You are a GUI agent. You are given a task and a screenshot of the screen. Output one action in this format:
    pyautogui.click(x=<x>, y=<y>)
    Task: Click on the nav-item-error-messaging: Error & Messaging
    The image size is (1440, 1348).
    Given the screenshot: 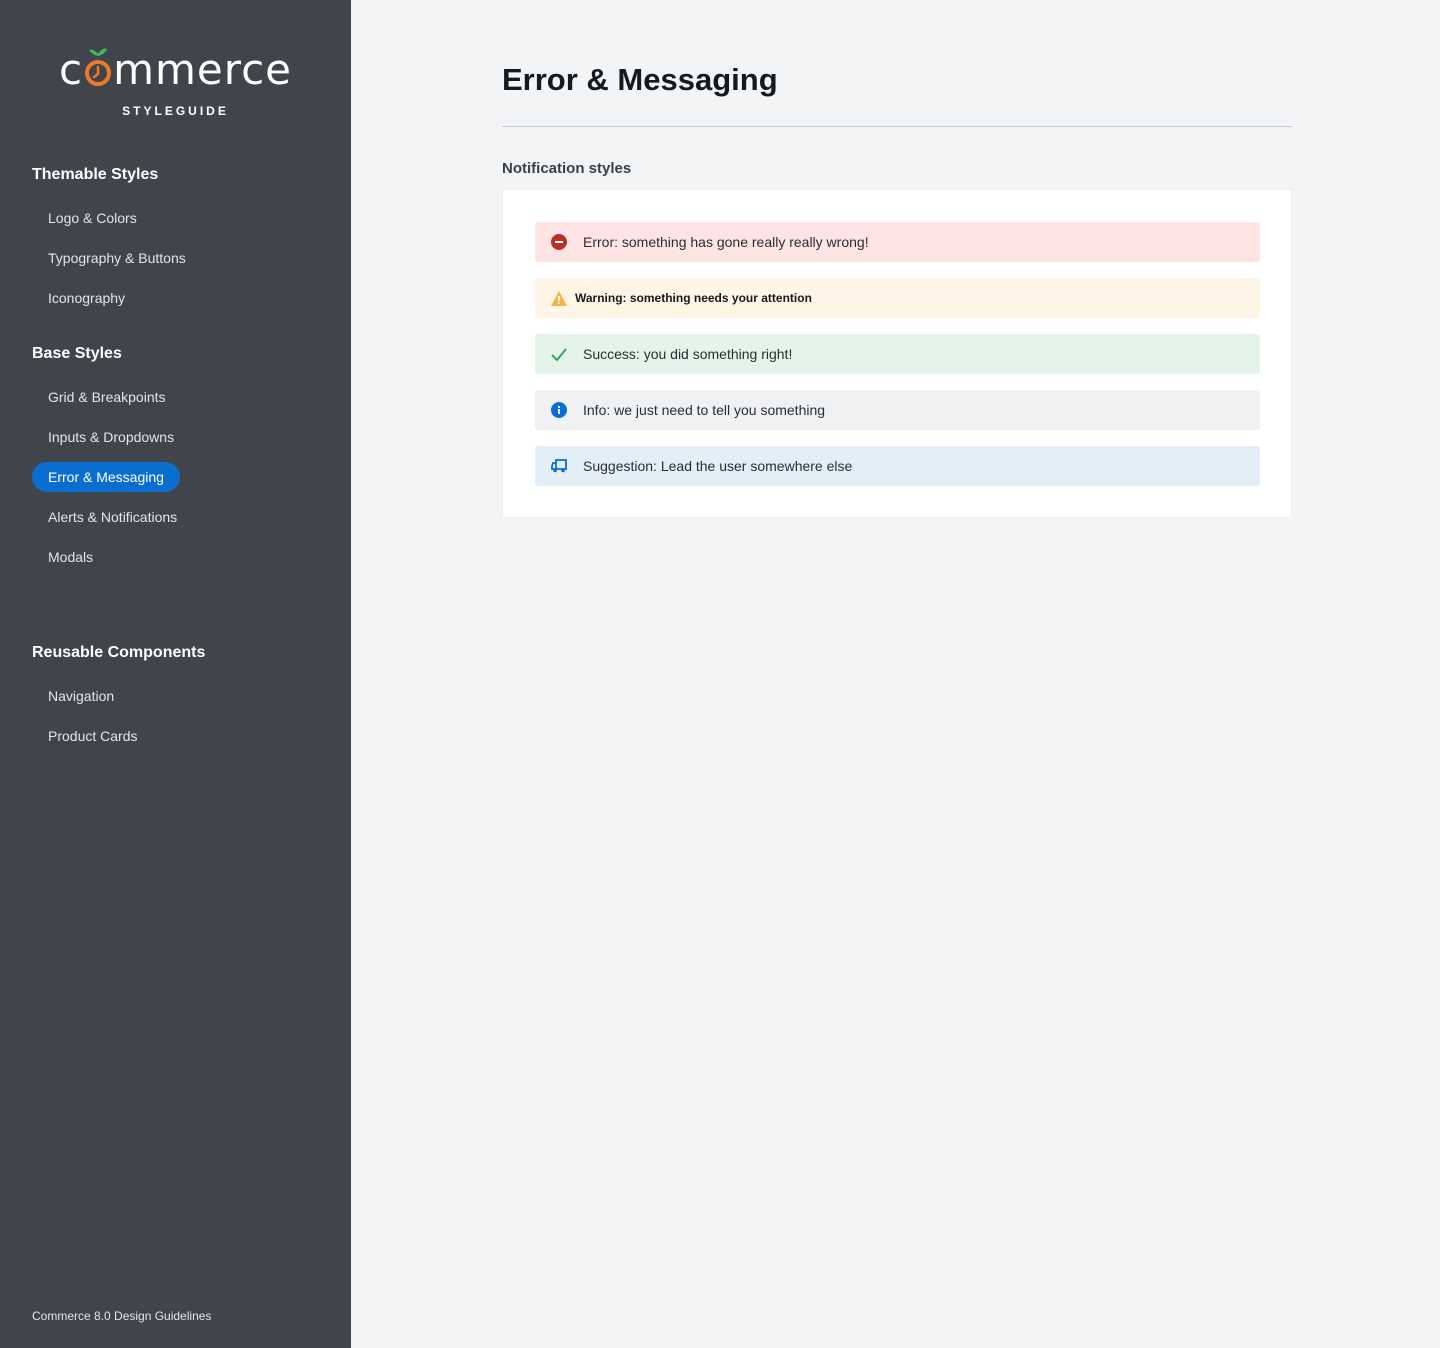 What is the action you would take?
    pyautogui.click(x=106, y=477)
    